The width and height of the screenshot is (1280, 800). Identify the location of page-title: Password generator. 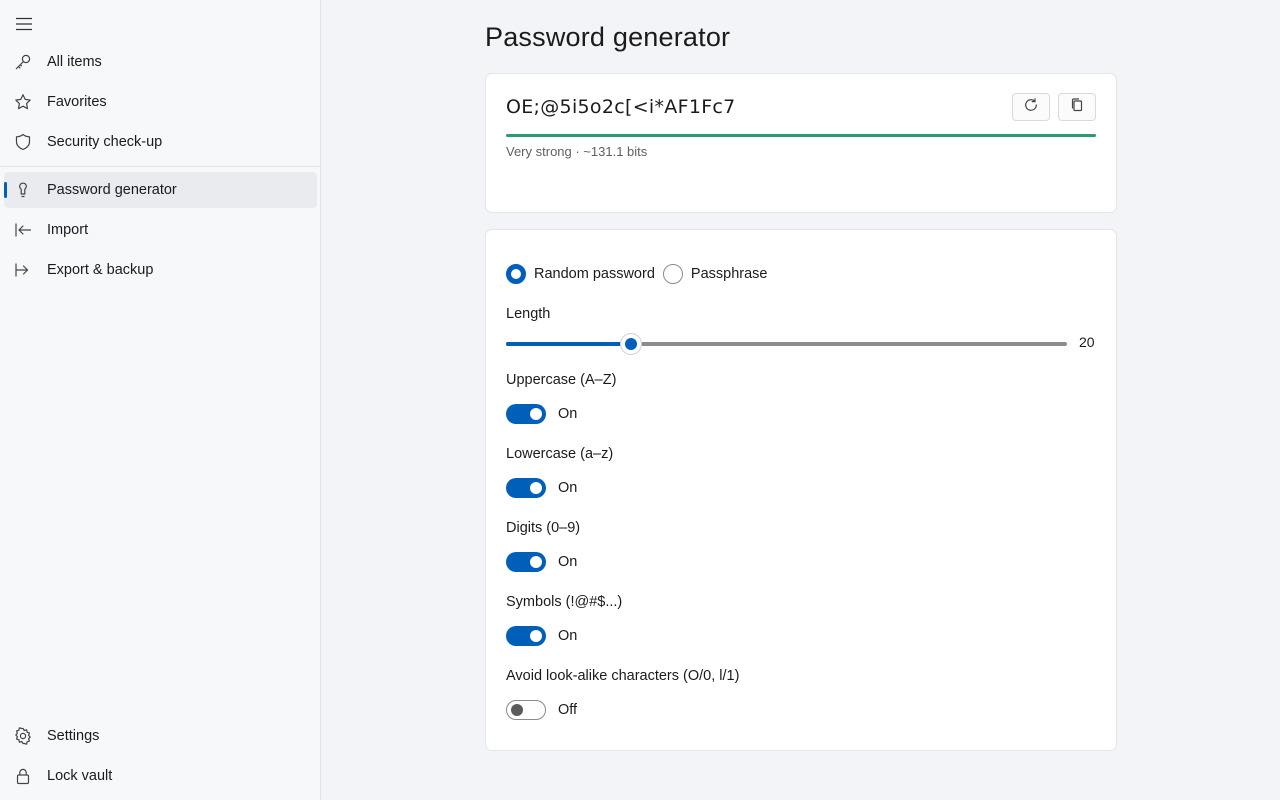
(608, 37).